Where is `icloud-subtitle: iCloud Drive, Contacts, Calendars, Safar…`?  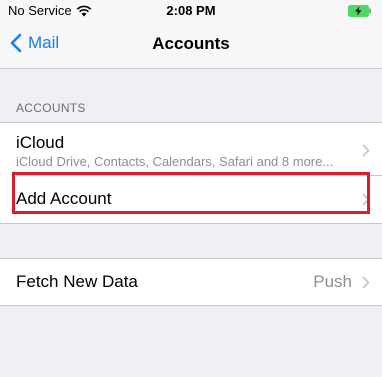
icloud-subtitle: iCloud Drive, Contacts, Calendars, Safar… is located at coordinates (175, 161).